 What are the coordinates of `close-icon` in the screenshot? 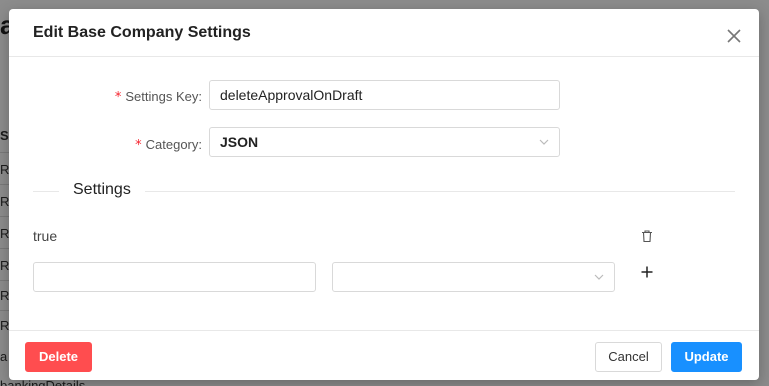 It's located at (734, 36).